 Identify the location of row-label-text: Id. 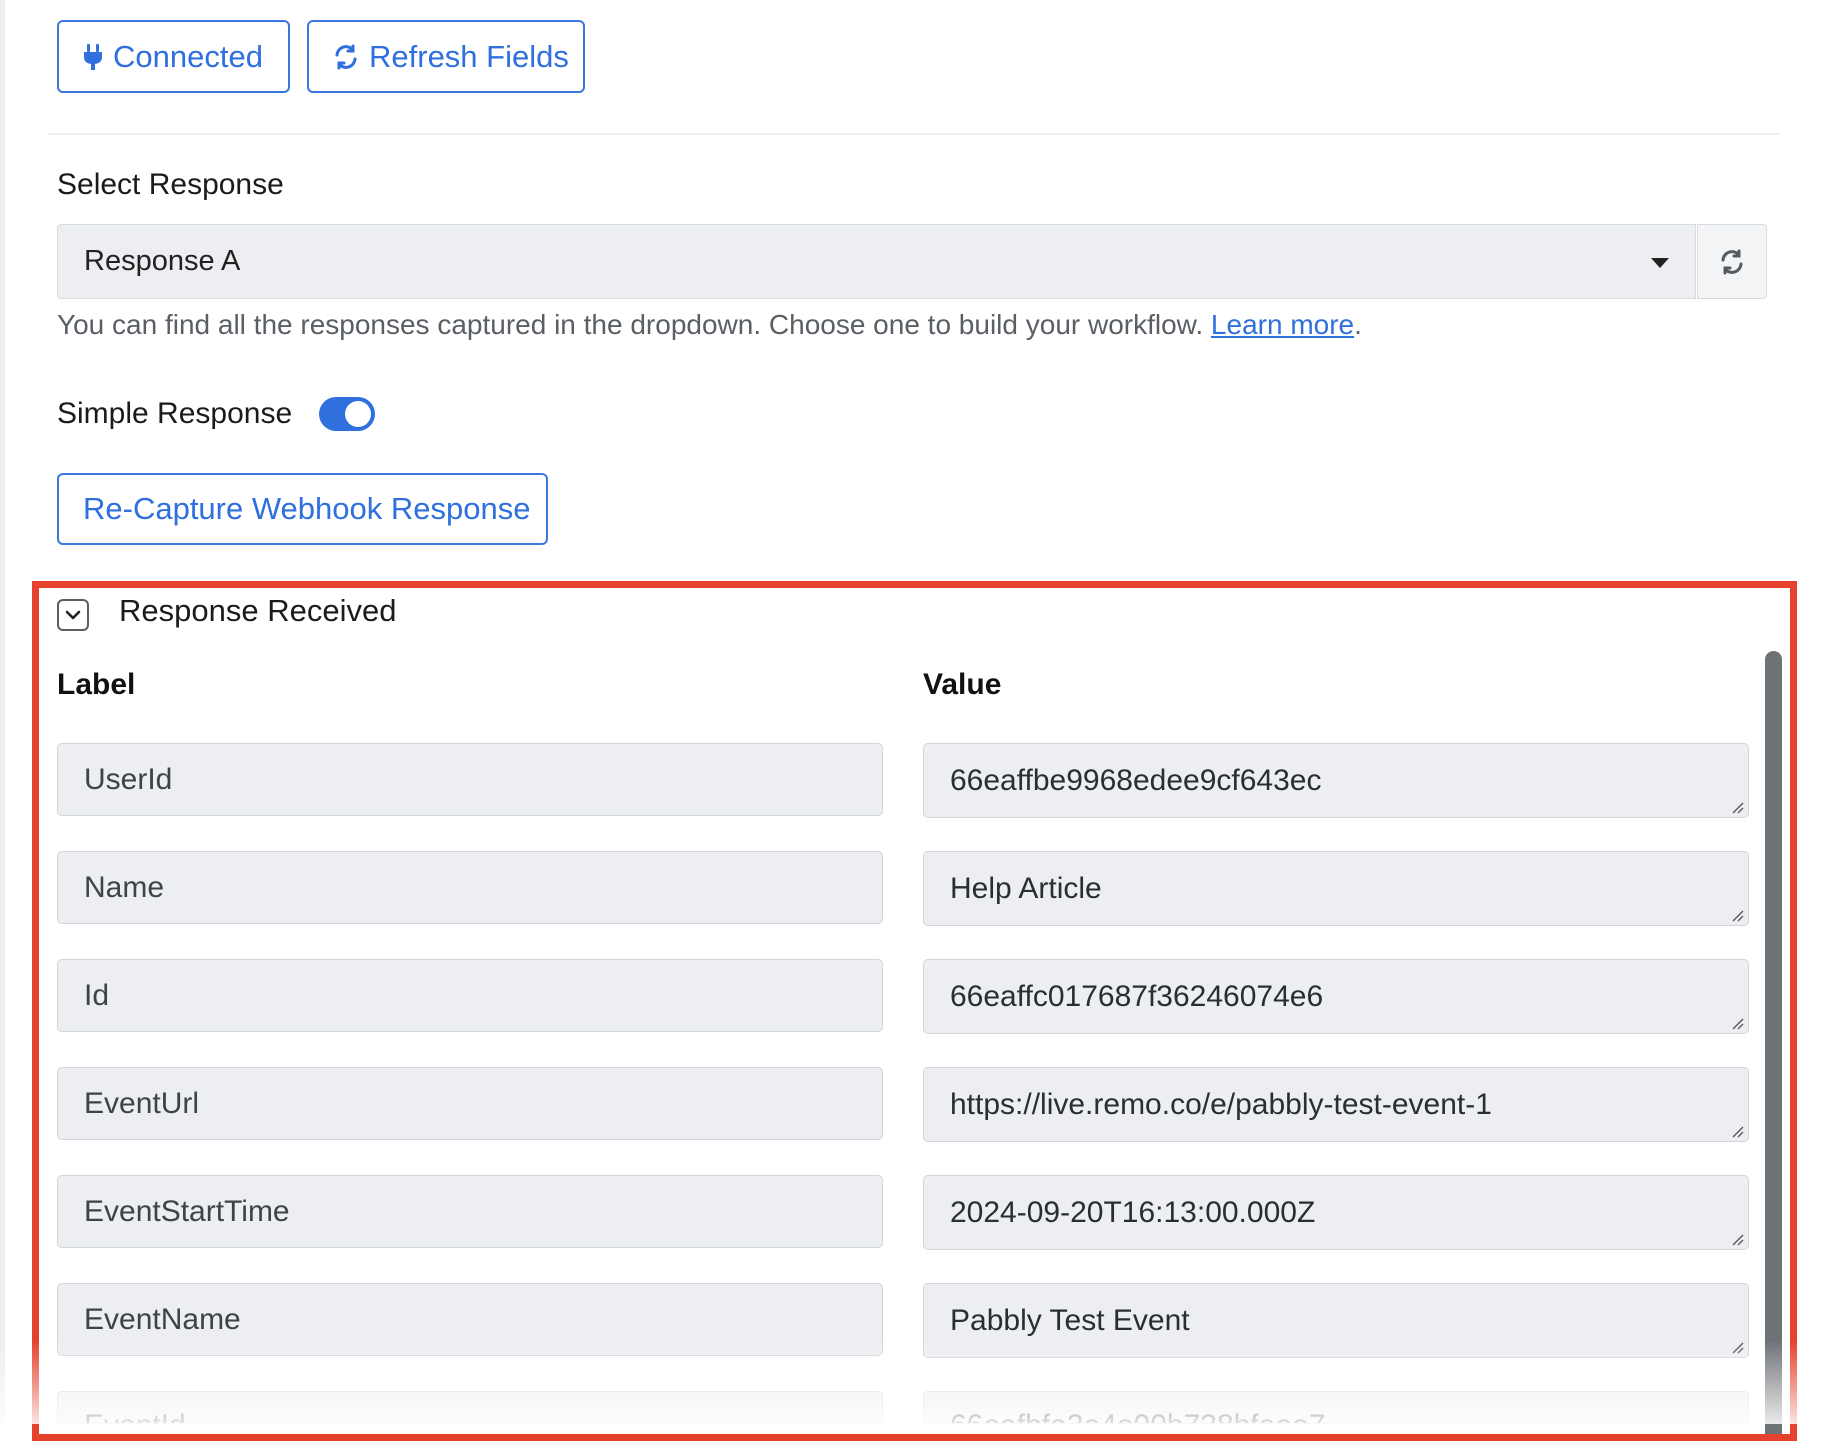
(97, 995).